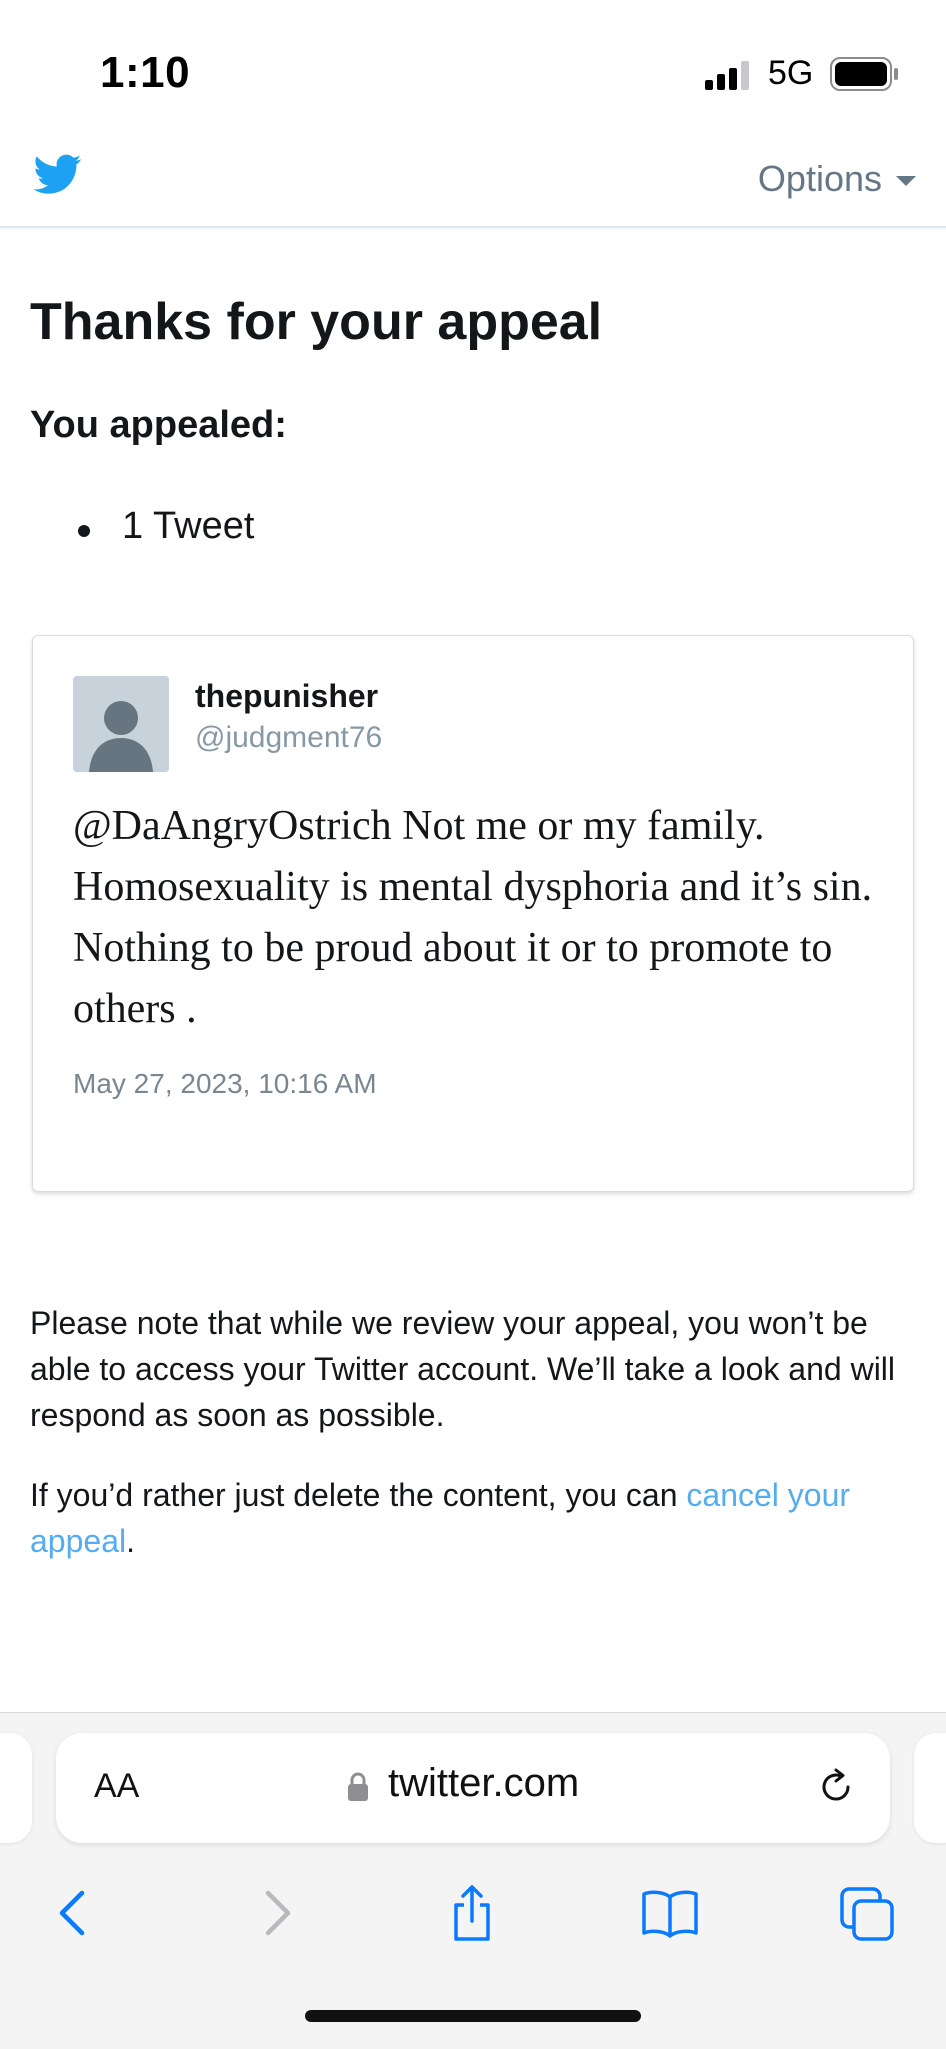 The height and width of the screenshot is (2049, 946). Describe the element at coordinates (116, 1786) in the screenshot. I see `text-size-button: AA` at that location.